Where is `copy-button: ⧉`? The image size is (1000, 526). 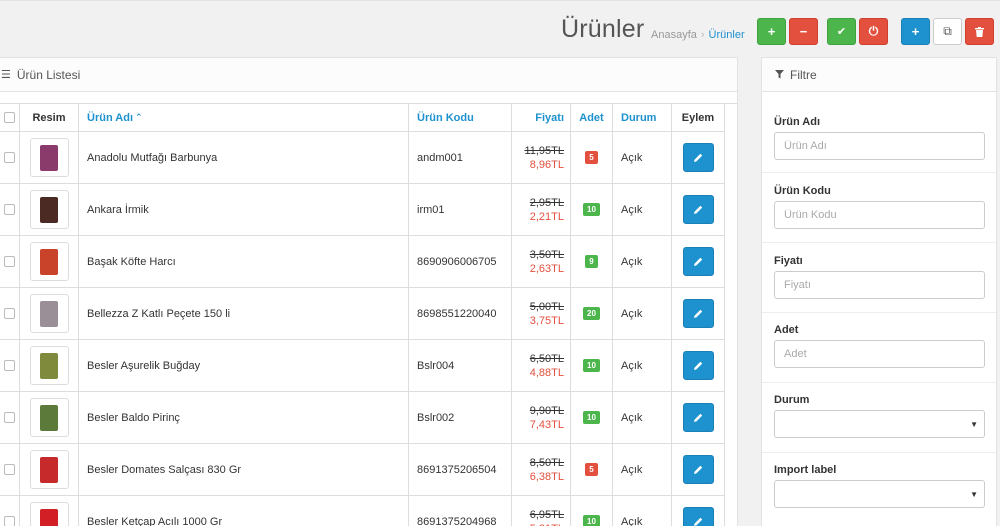
copy-button: ⧉ is located at coordinates (947, 31).